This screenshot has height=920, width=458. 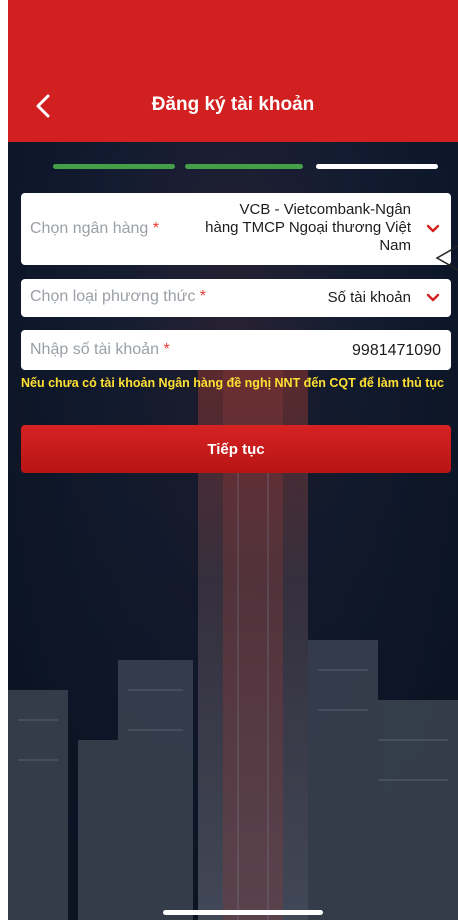 What do you see at coordinates (396, 350) in the screenshot?
I see `account-number-value: 9981471090` at bounding box center [396, 350].